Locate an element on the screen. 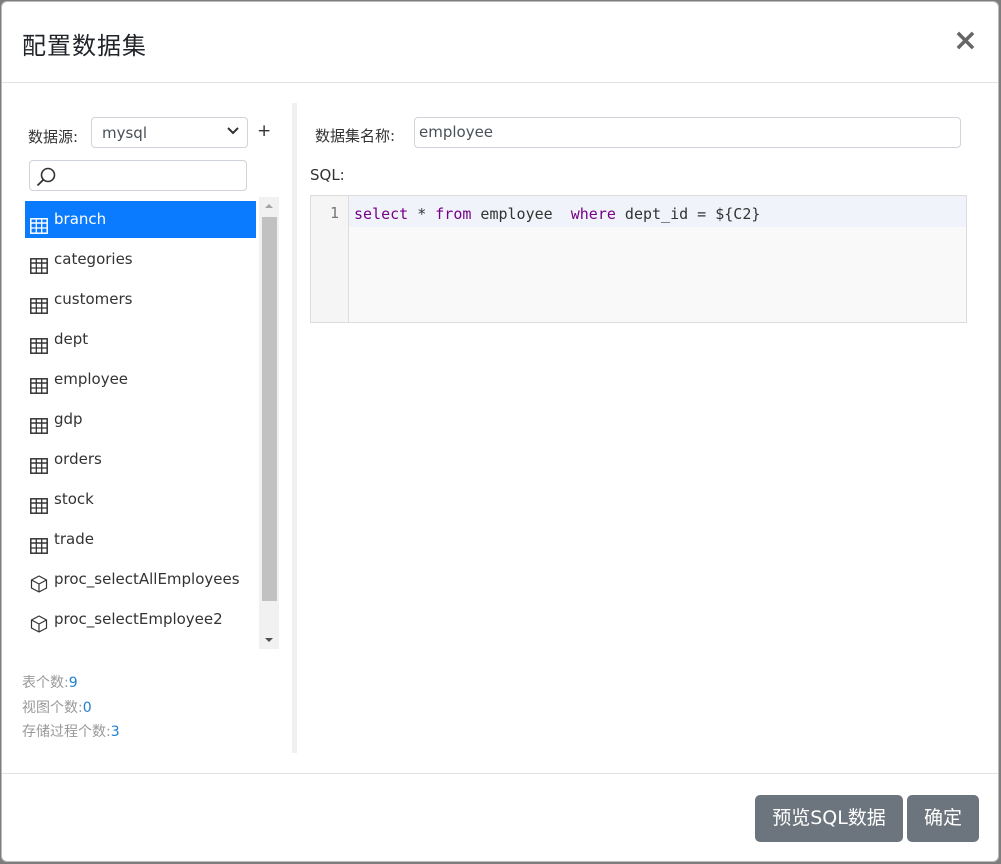 The image size is (1001, 864). table-count-value: 9 is located at coordinates (73, 683).